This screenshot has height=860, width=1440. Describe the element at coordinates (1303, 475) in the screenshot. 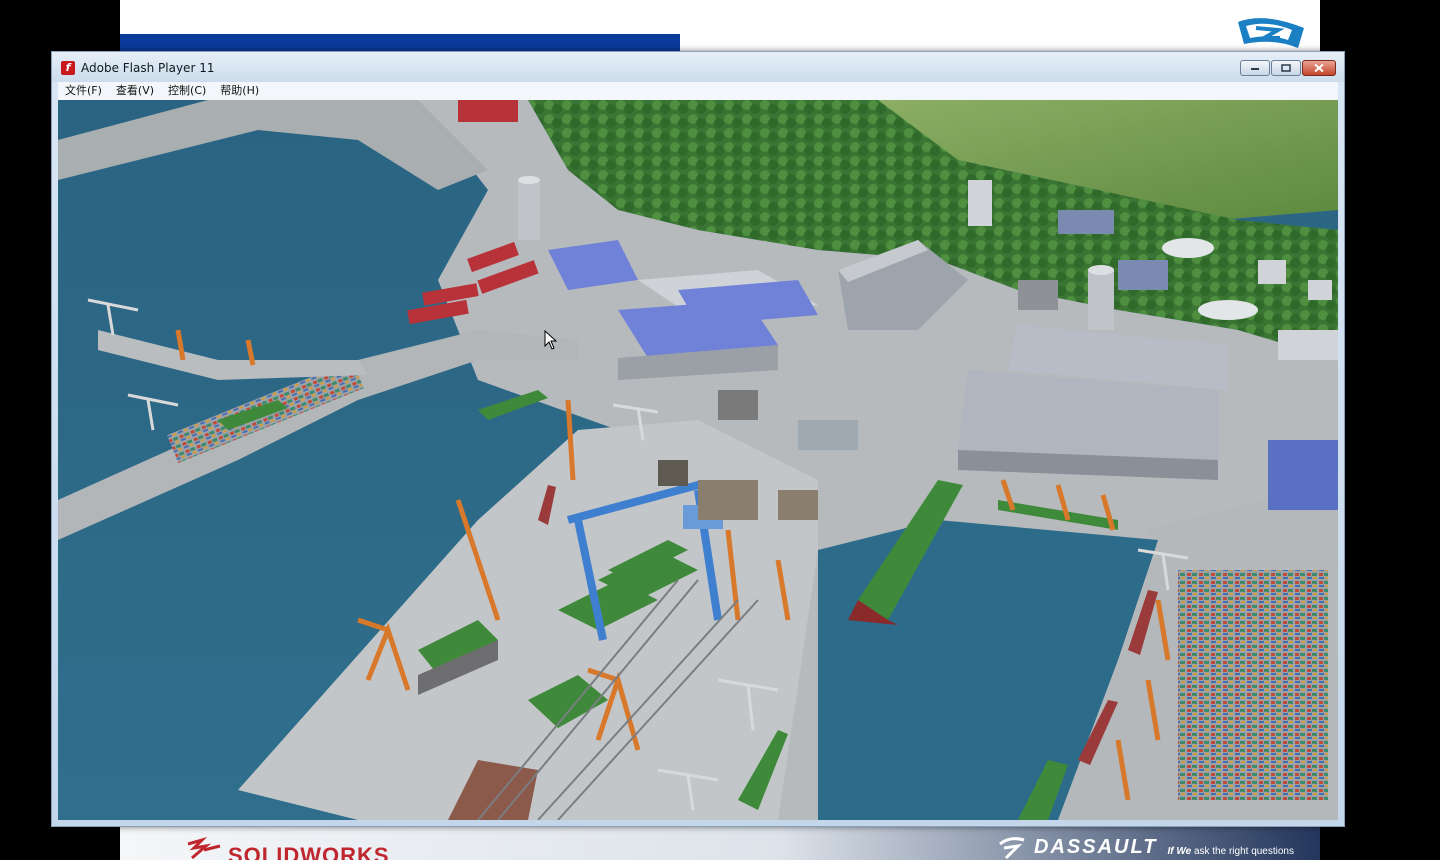

I see `solar-panel-array` at that location.